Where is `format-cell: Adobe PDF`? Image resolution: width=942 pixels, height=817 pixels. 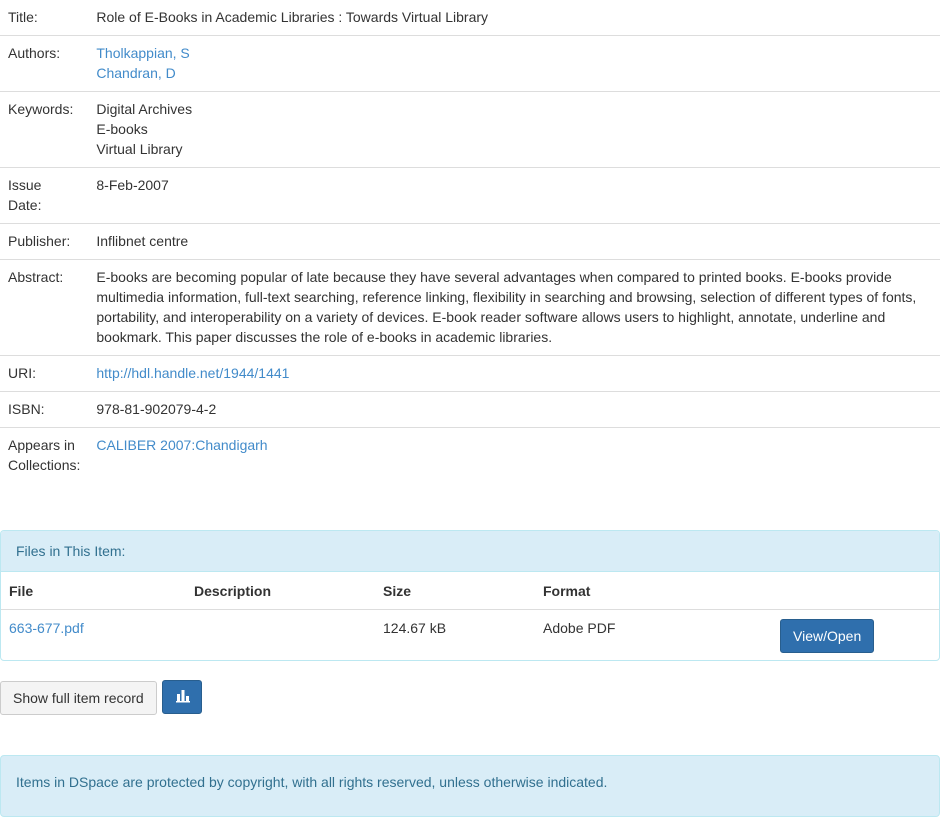 format-cell: Adobe PDF is located at coordinates (579, 628).